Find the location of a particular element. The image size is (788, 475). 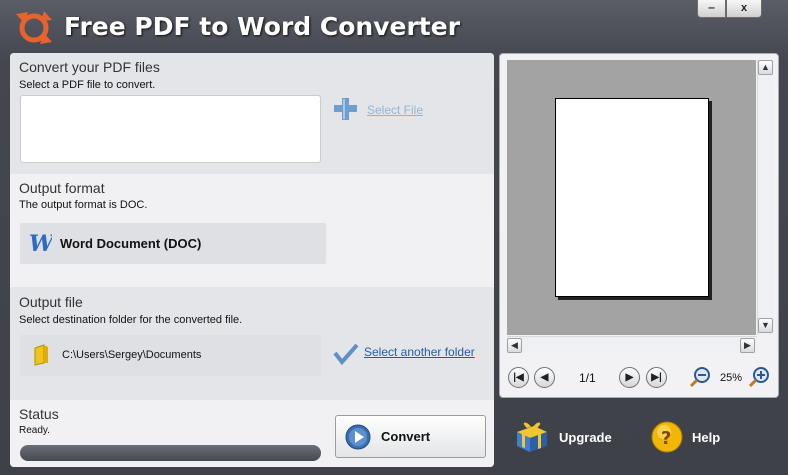

format-section-subtitle: The output format is DOC. is located at coordinates (83, 205).